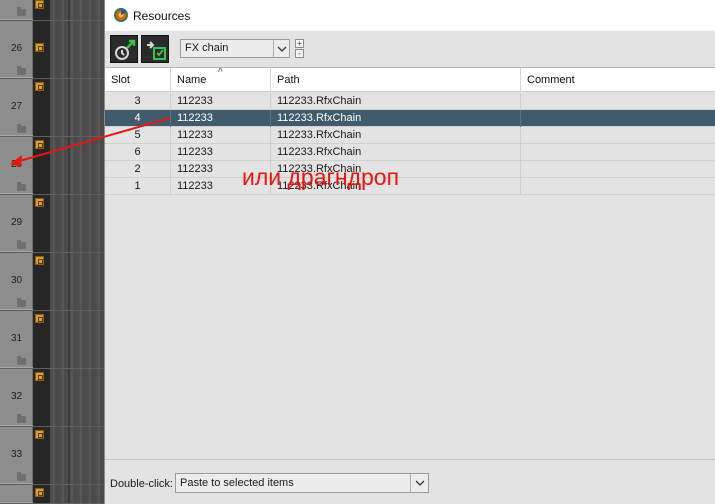  What do you see at coordinates (141, 484) in the screenshot?
I see `double-click-label: Double-click:` at bounding box center [141, 484].